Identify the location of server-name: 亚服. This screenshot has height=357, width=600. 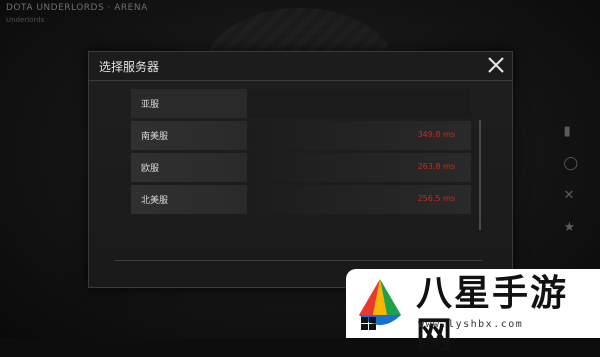
(150, 105).